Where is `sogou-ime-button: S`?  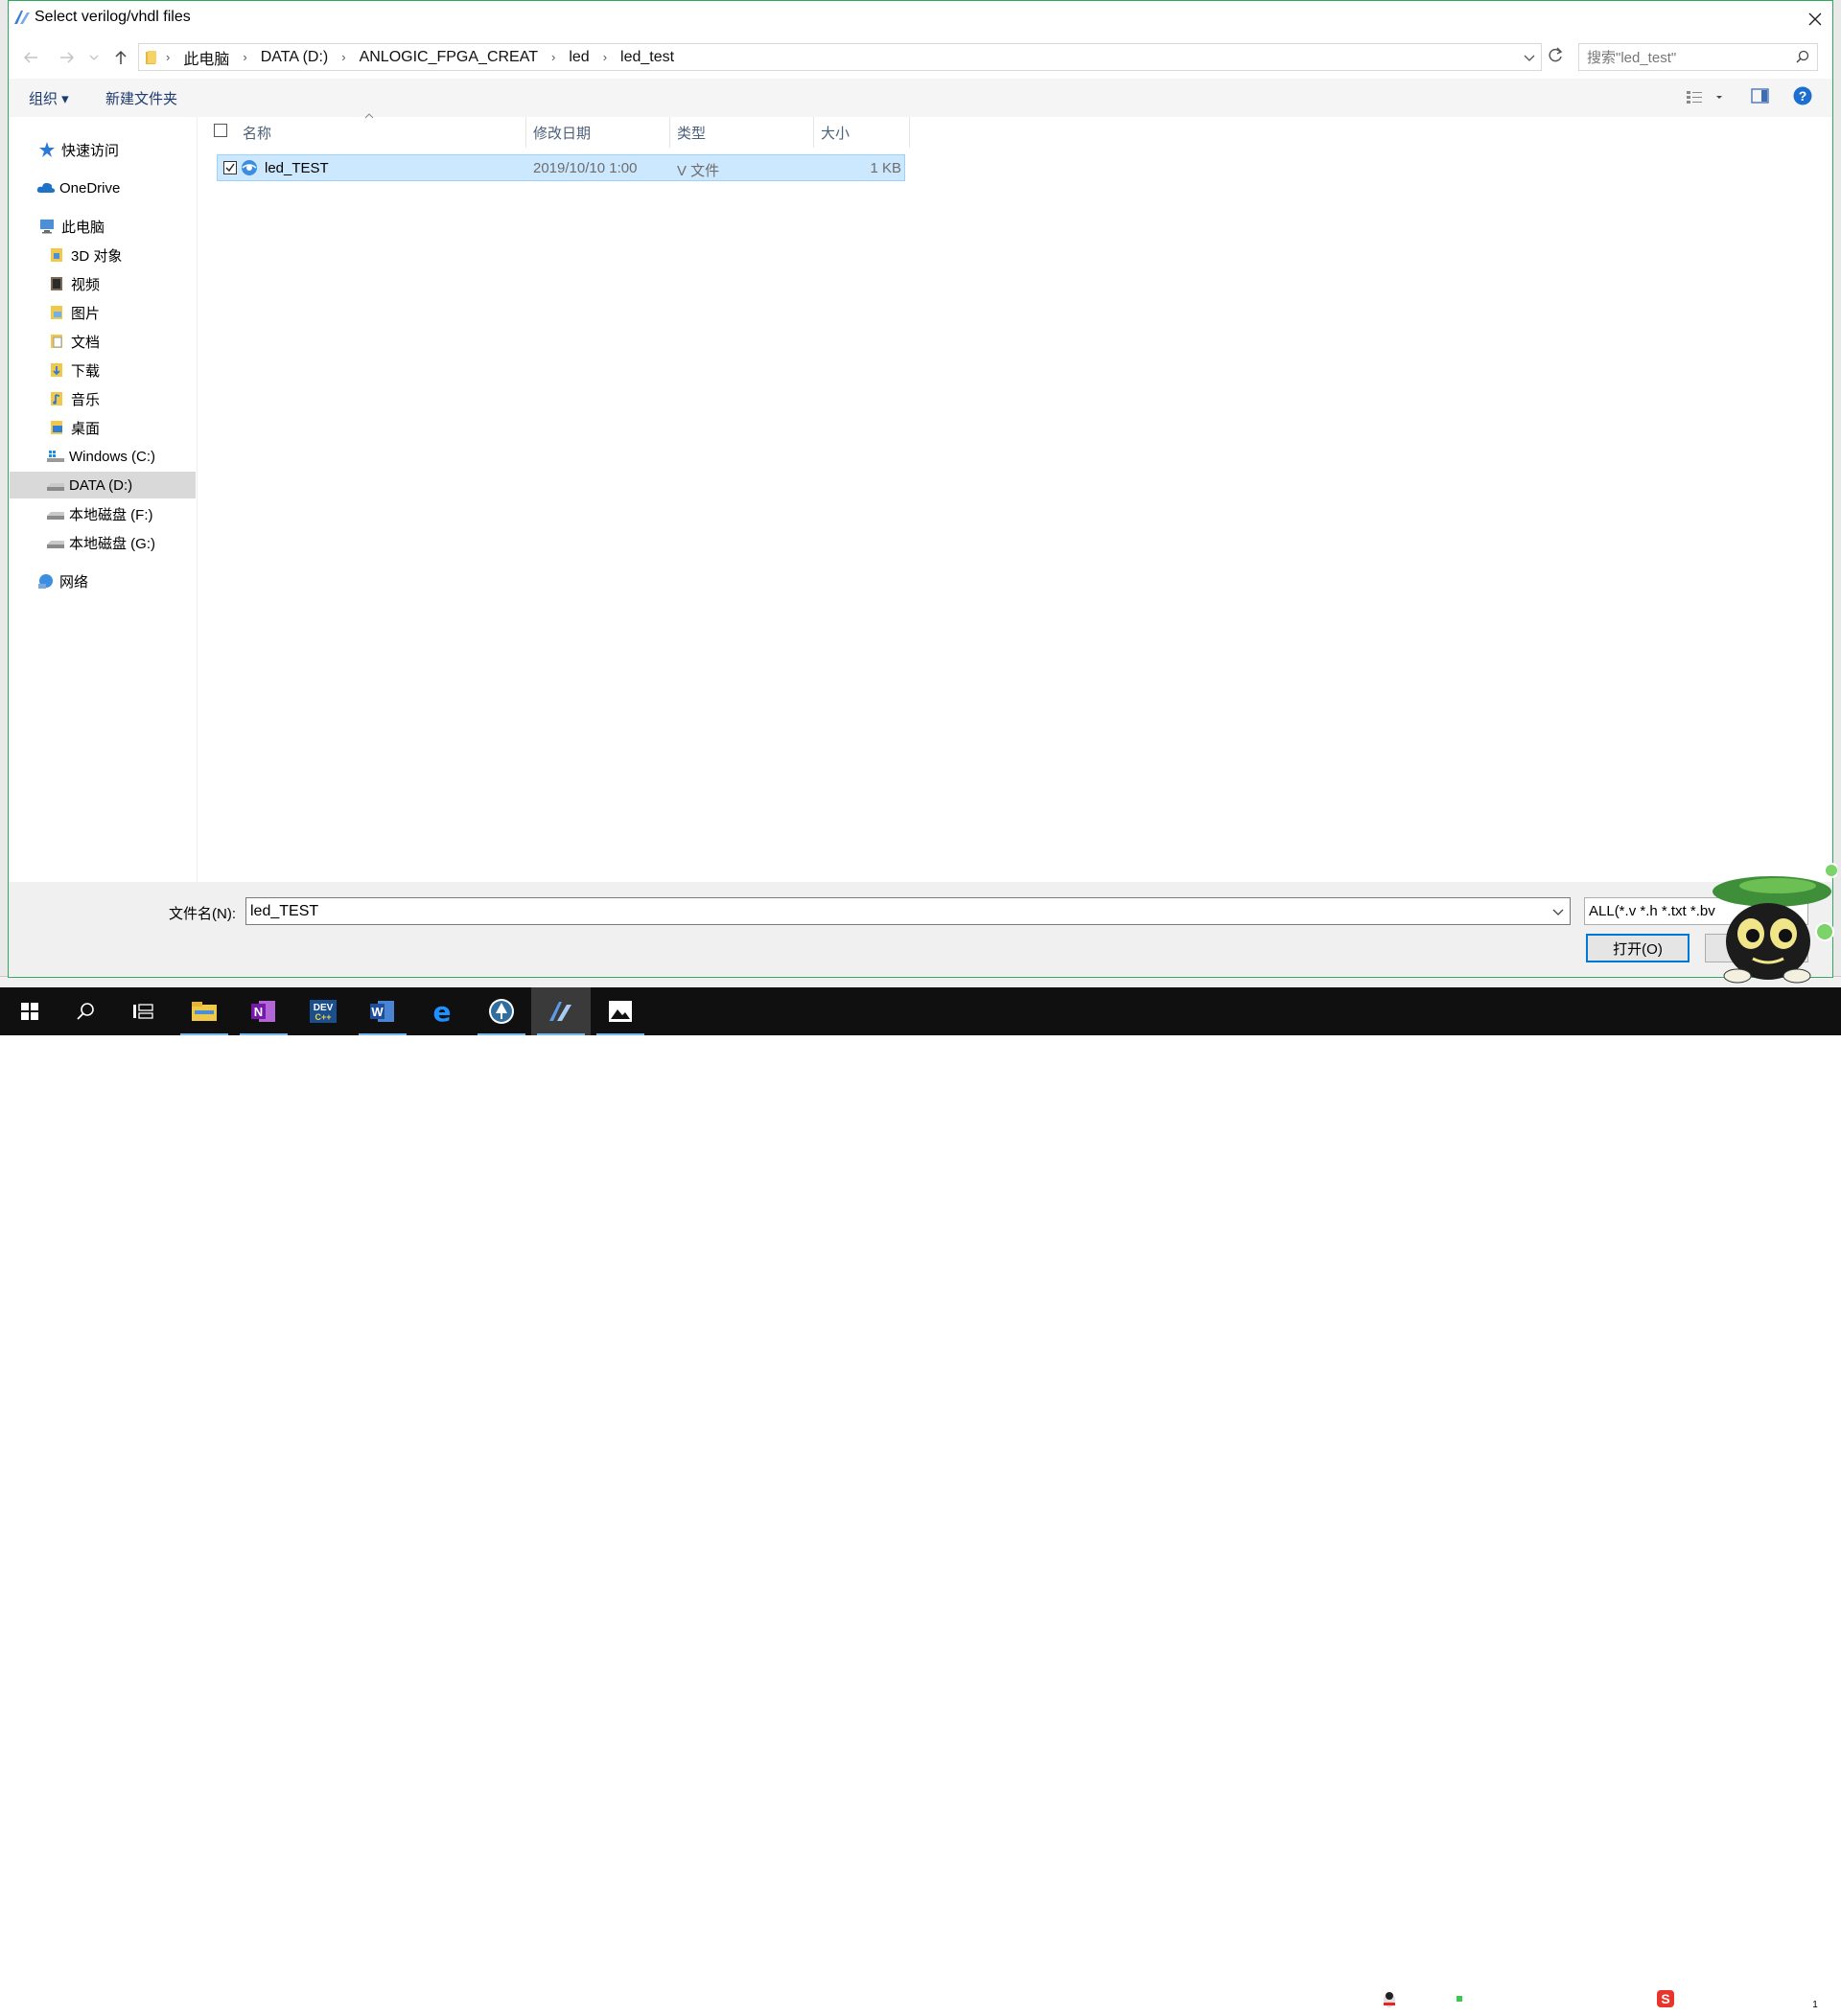 sogou-ime-button: S is located at coordinates (1665, 1998).